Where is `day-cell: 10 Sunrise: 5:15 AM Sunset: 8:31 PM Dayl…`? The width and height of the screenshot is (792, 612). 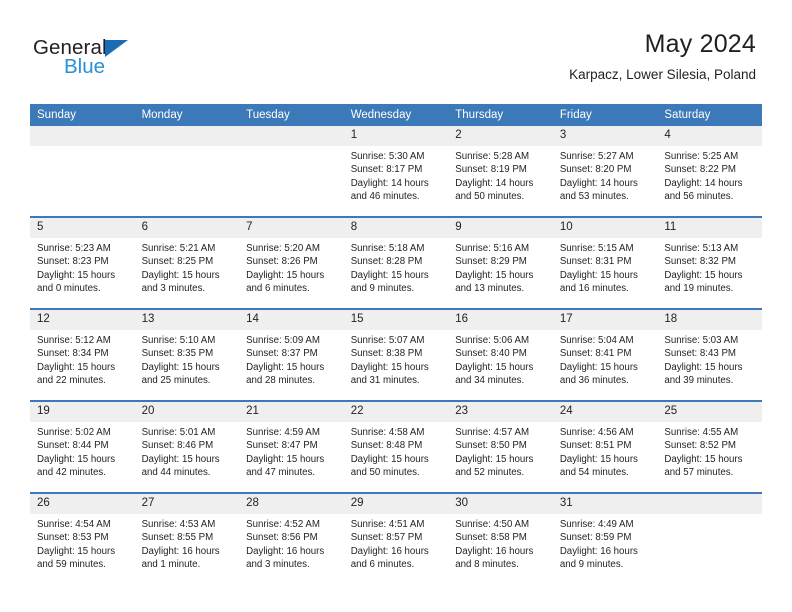 day-cell: 10 Sunrise: 5:15 AM Sunset: 8:31 PM Dayl… is located at coordinates (605, 262).